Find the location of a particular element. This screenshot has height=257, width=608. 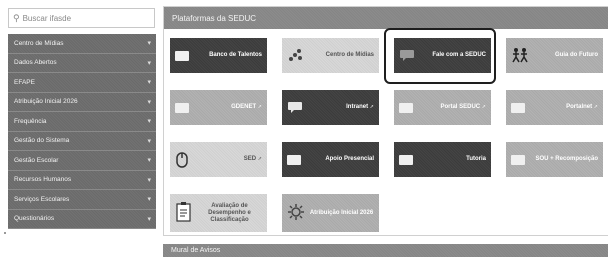

sidebar-item-label: Gestão Escolar is located at coordinates (36, 160).